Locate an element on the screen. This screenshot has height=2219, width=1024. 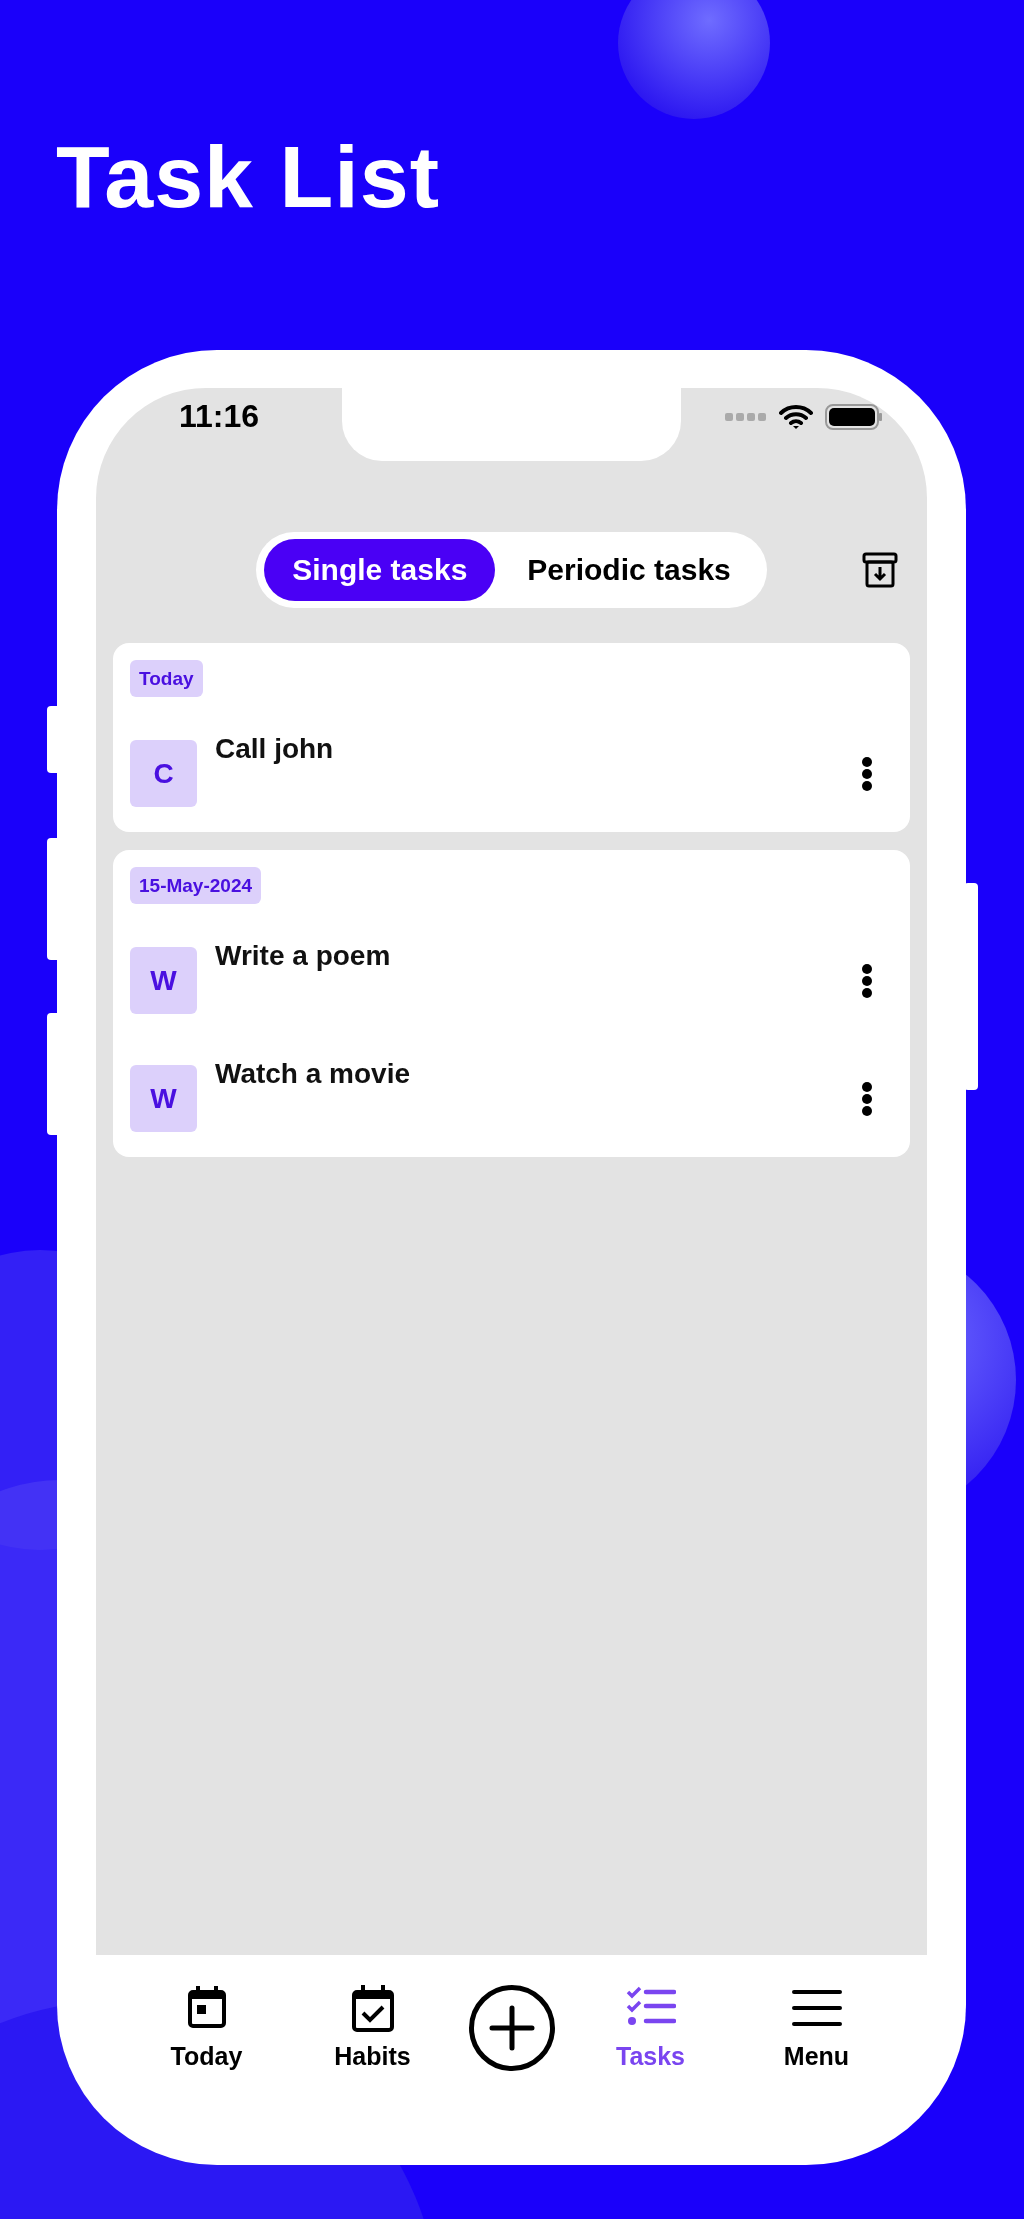
status-time: 11:16 is located at coordinates (219, 416).